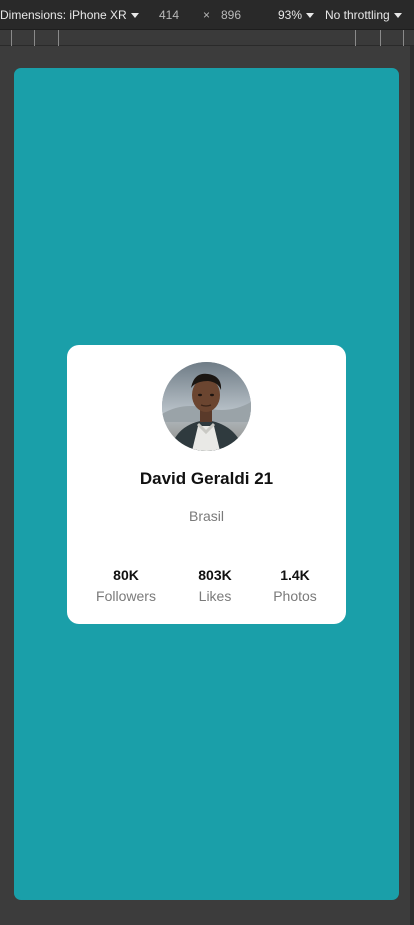 The image size is (414, 925). Describe the element at coordinates (231, 15) in the screenshot. I see `height-input: 896` at that location.